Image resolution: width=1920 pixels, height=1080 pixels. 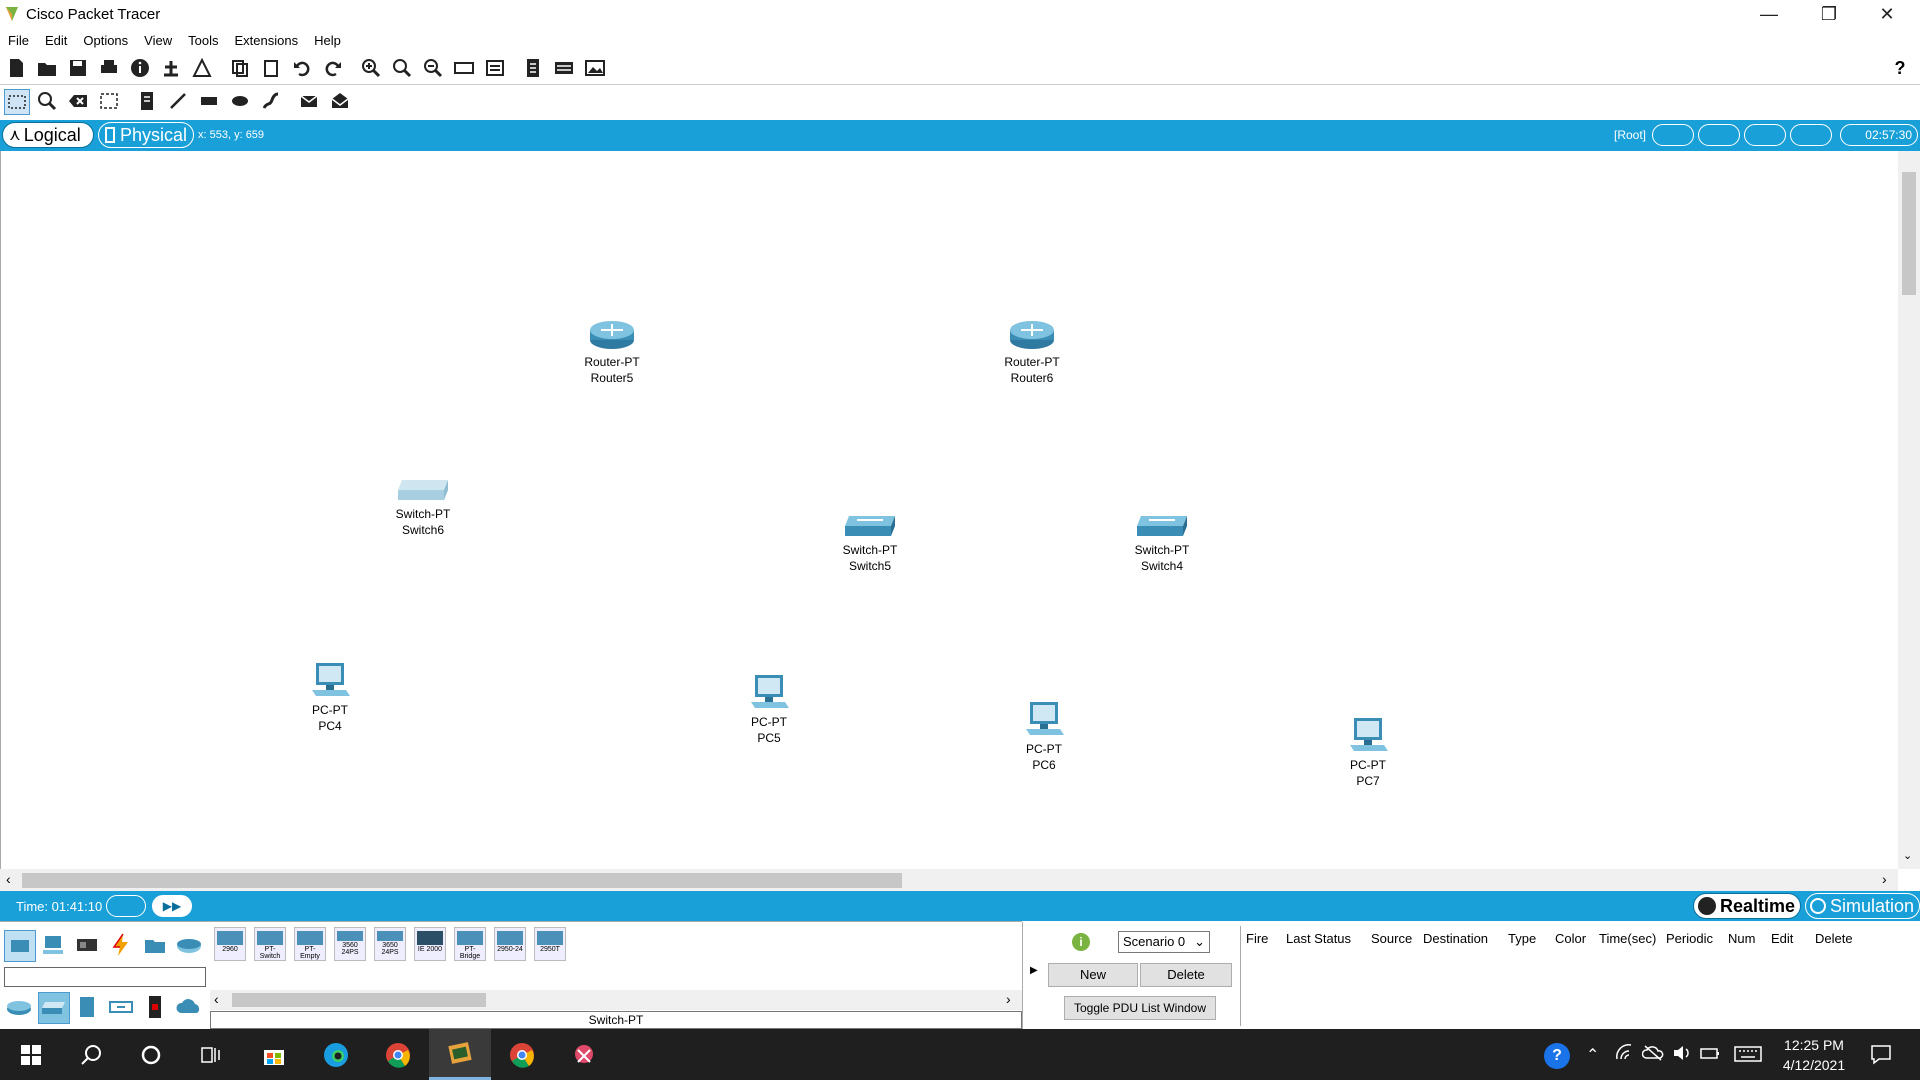 What do you see at coordinates (230, 944) in the screenshot?
I see `switch-model-2960: 2960` at bounding box center [230, 944].